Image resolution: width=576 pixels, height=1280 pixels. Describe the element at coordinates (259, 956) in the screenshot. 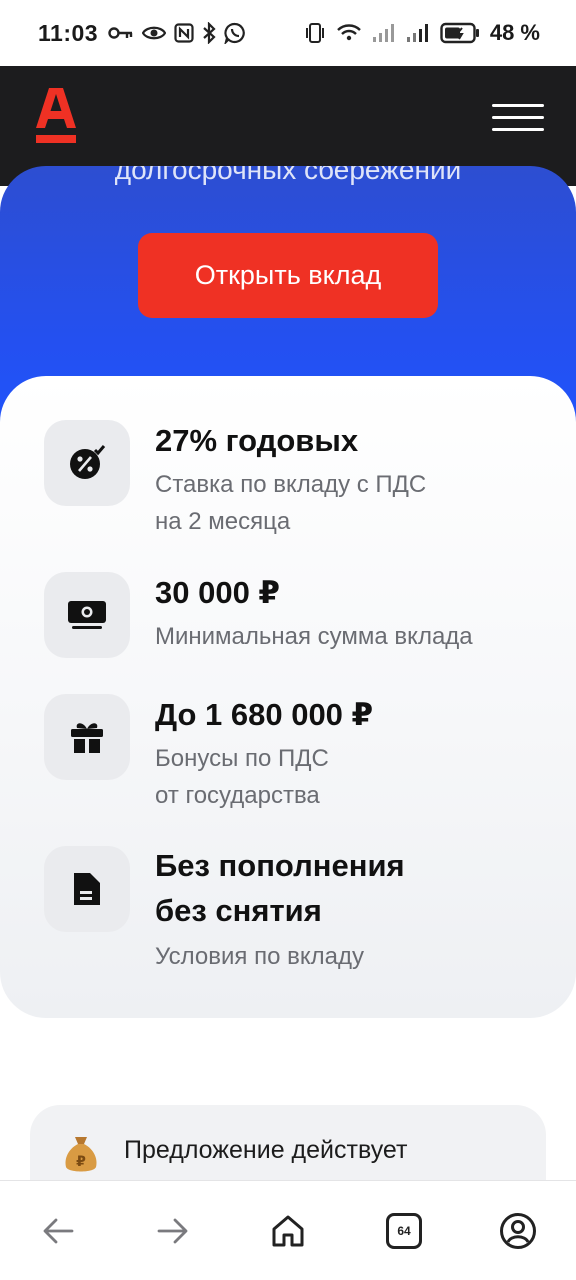

I see `feature-subtitle: Условия по вкладу` at that location.